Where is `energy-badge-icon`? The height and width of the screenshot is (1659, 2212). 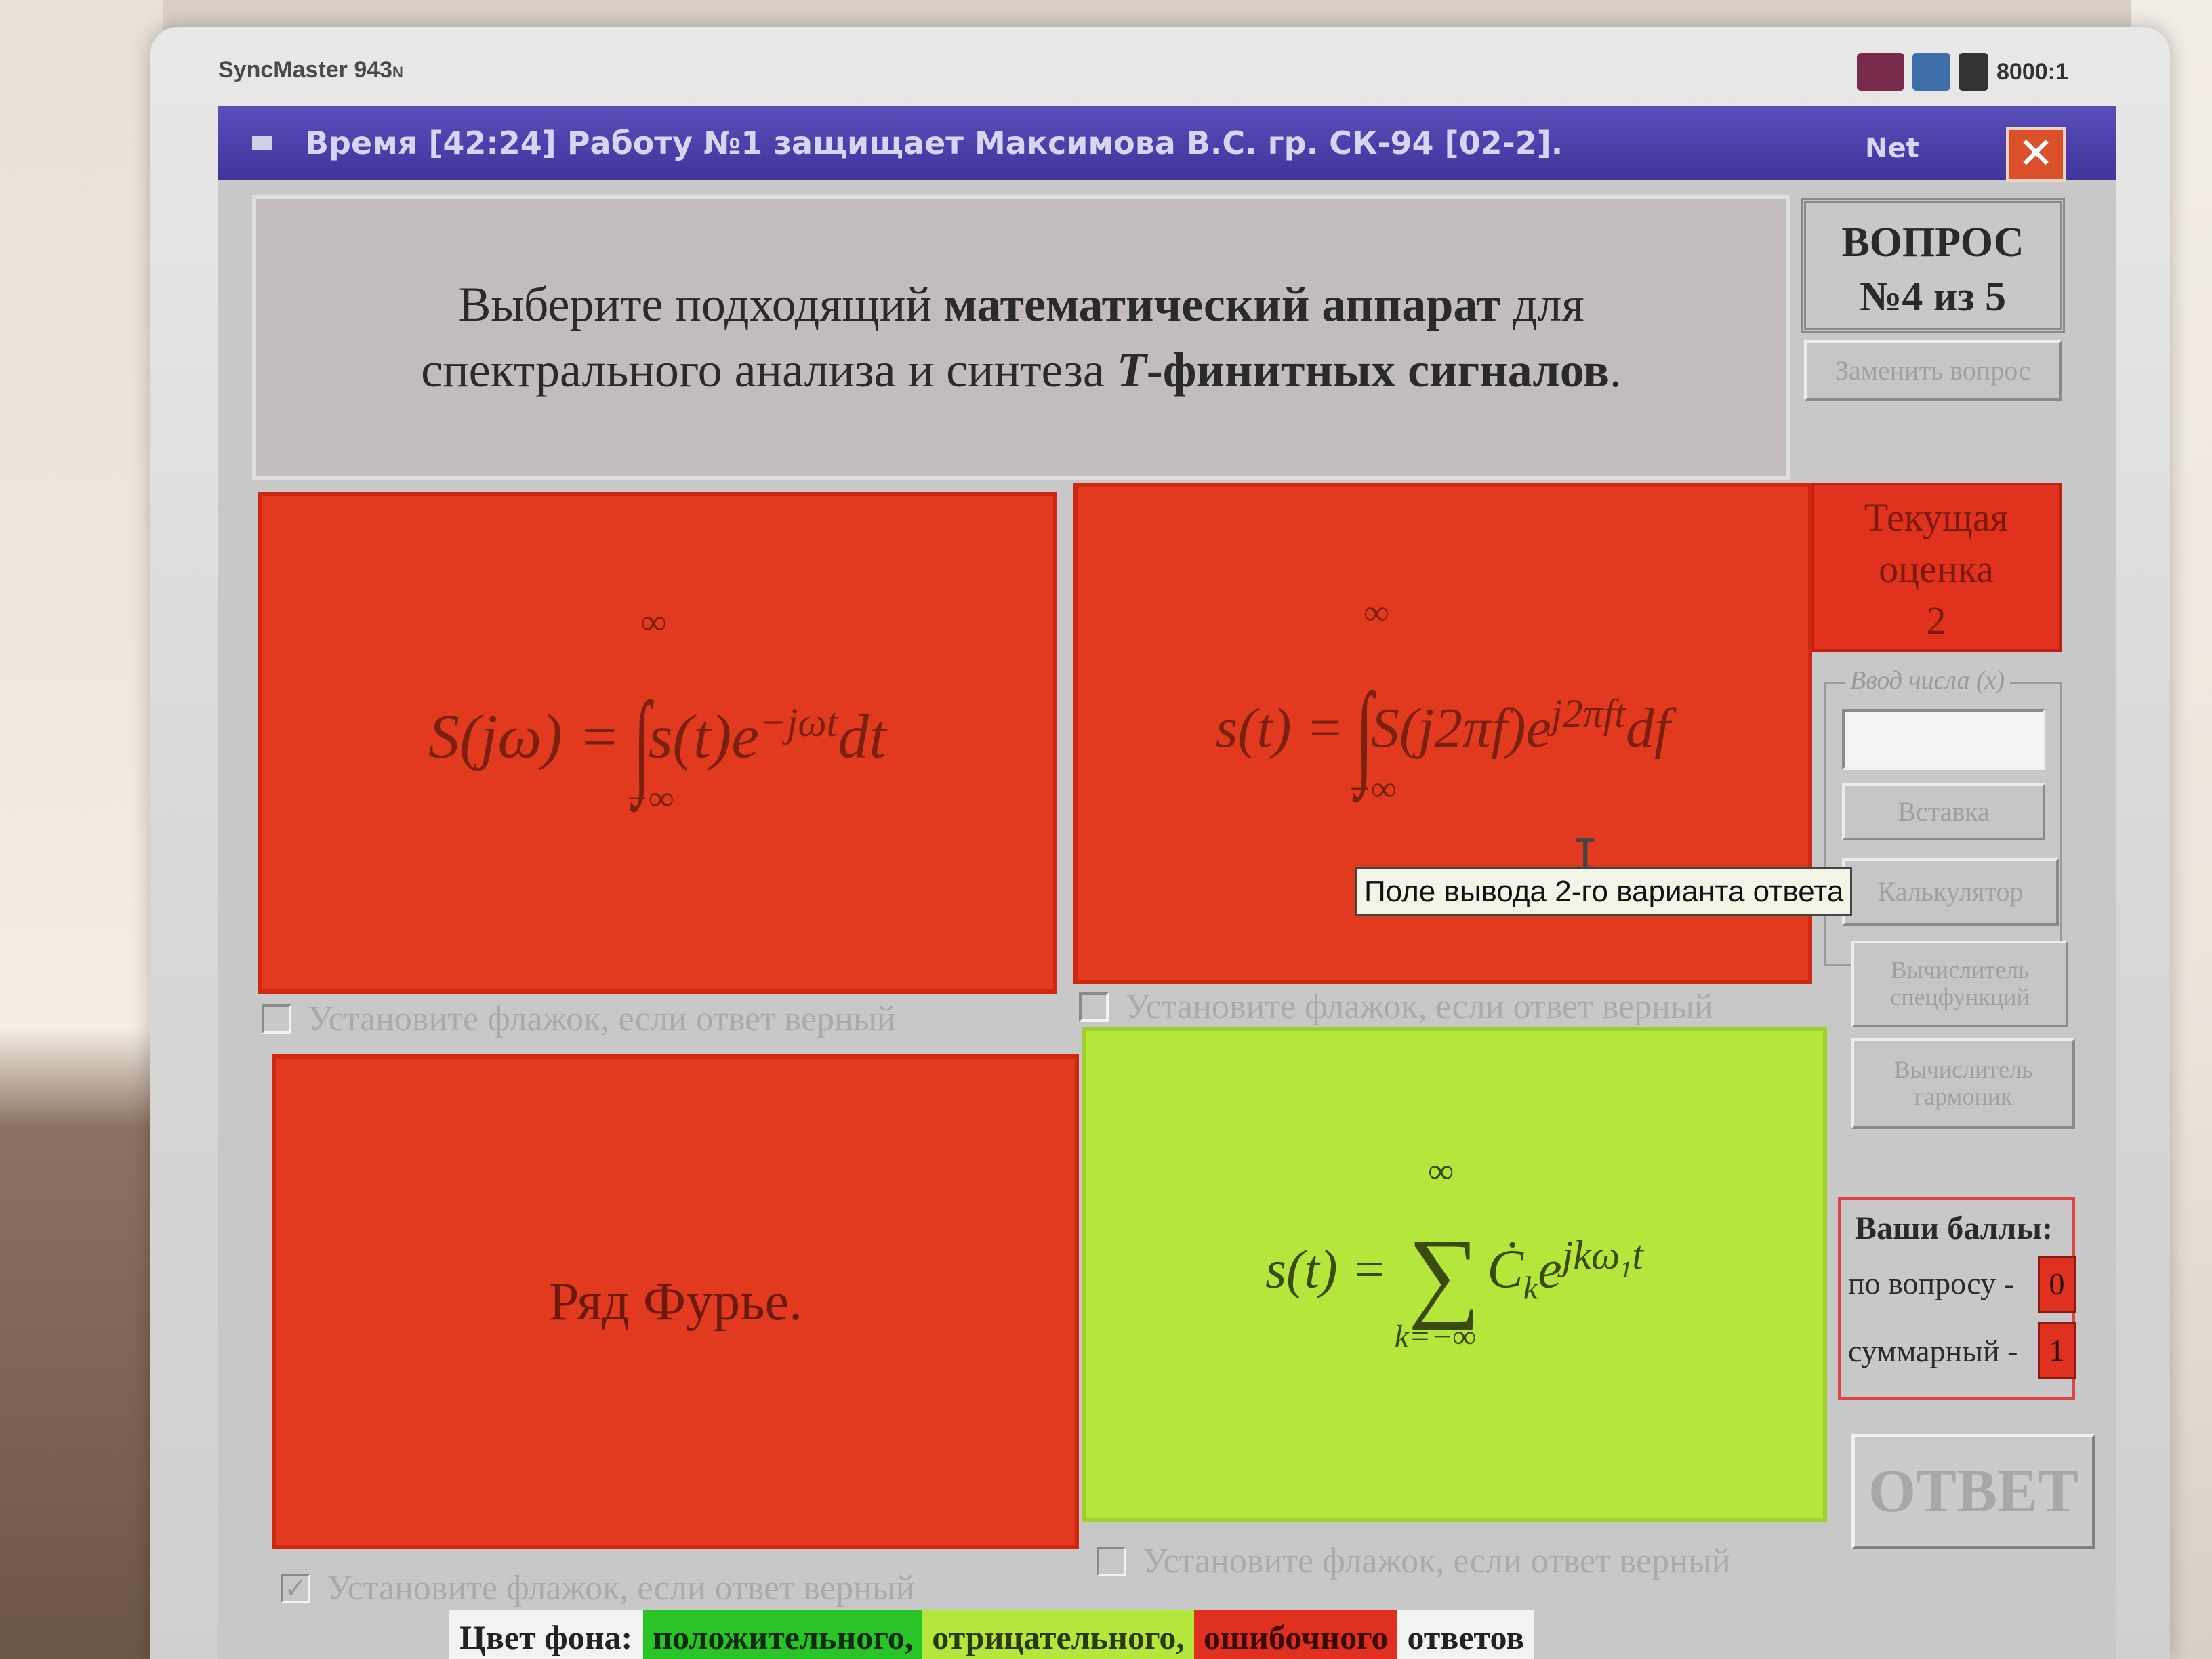 energy-badge-icon is located at coordinates (1880, 72).